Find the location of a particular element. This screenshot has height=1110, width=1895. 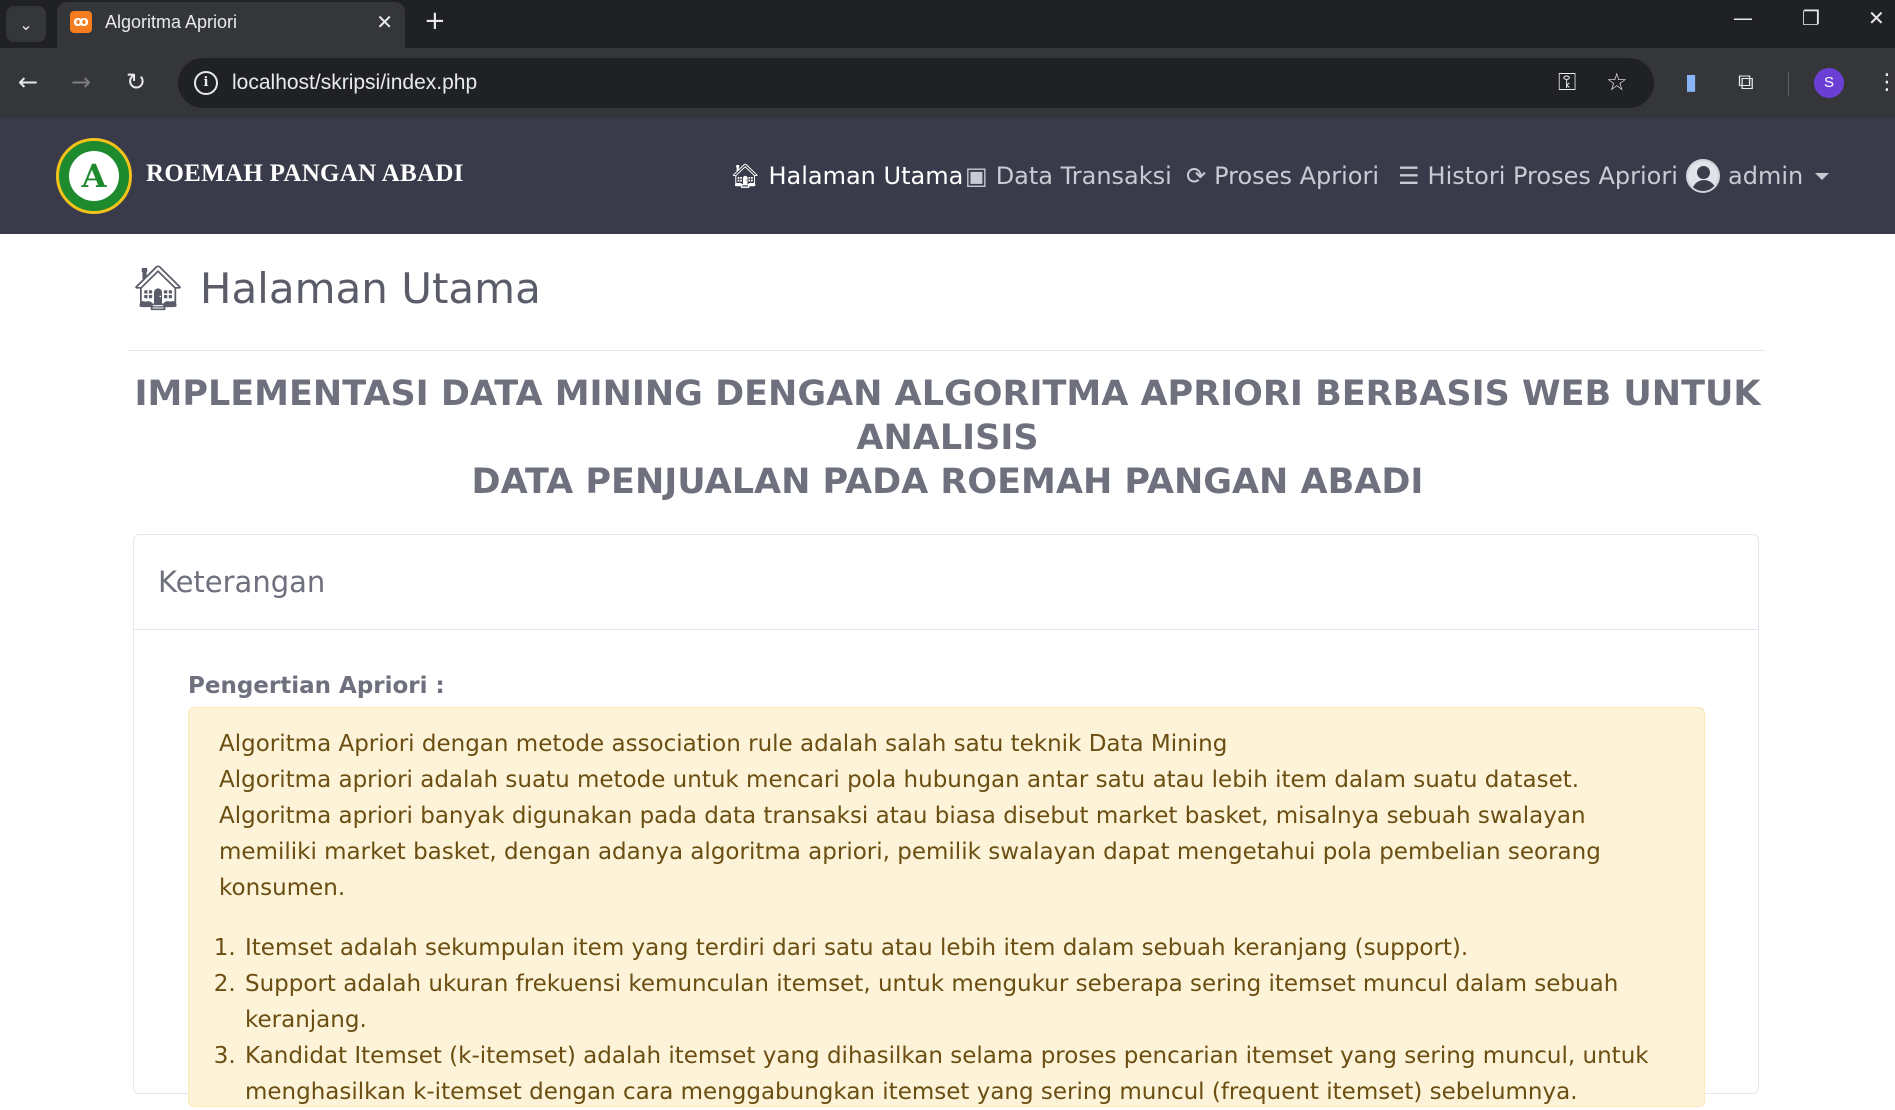

nav-menu: 🏠︎ Halaman Utama is located at coordinates (846, 176).